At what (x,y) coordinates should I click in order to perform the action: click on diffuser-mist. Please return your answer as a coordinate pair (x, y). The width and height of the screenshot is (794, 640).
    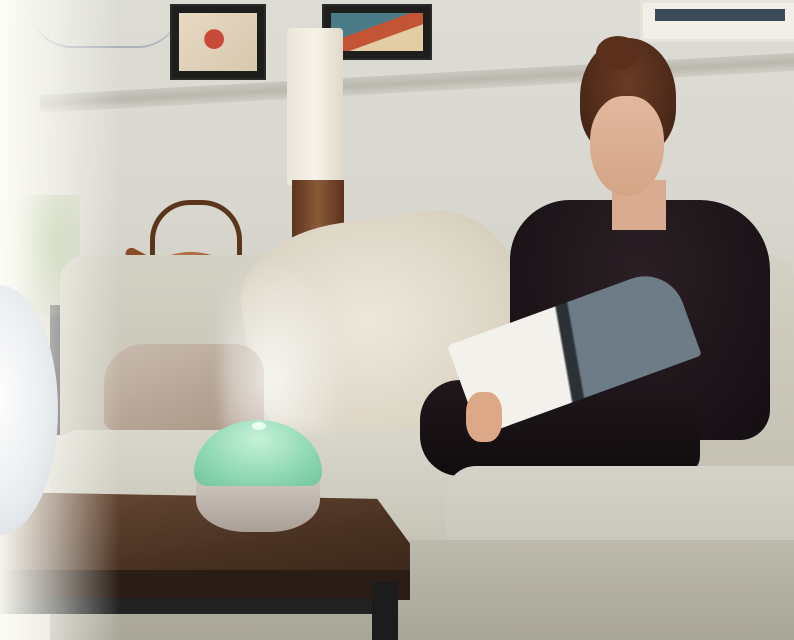
    Looking at the image, I should click on (282, 347).